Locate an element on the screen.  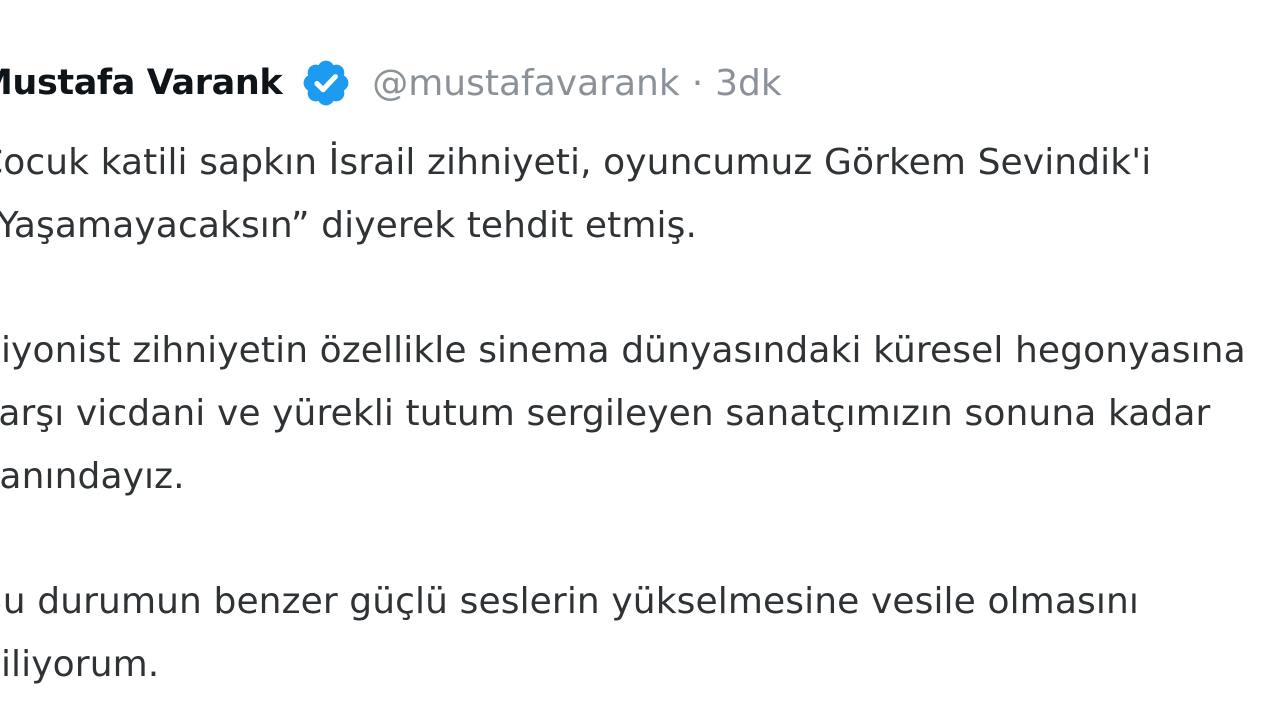
post-header: Mustafa Varank @mustafavarank · 3dk is located at coordinates (391, 83).